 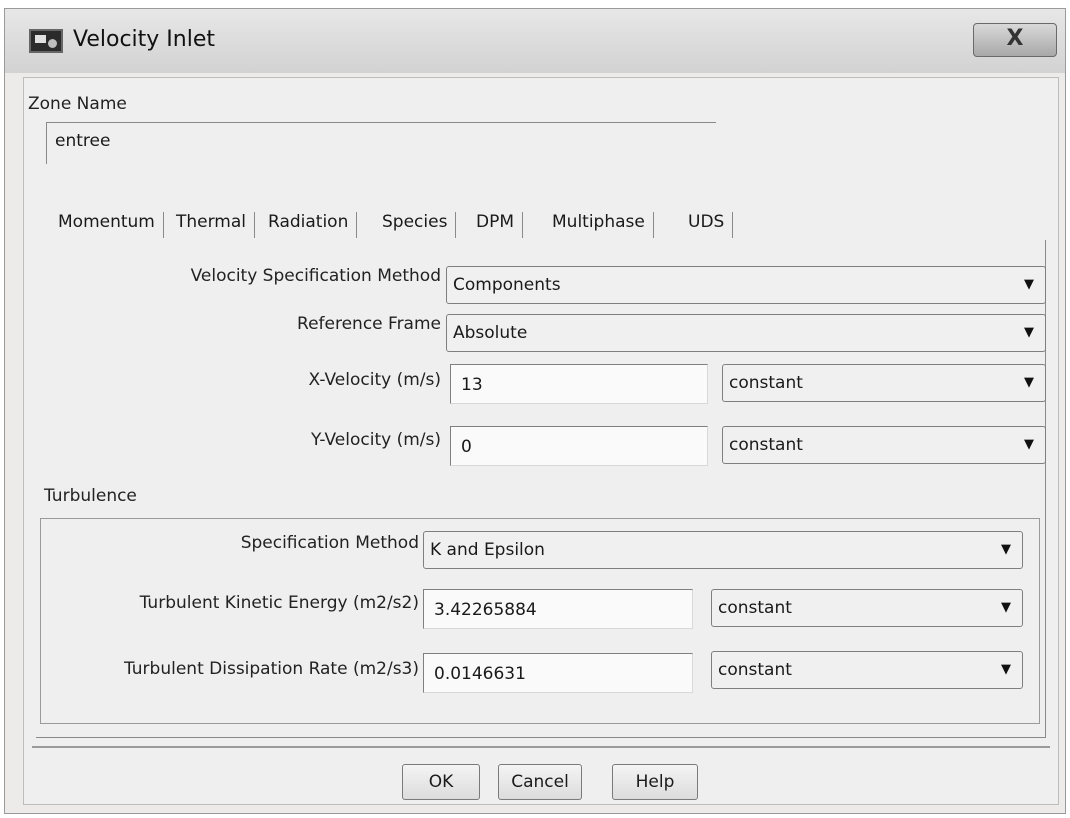 What do you see at coordinates (558, 609) in the screenshot?
I see `tke-input: 3.42265884` at bounding box center [558, 609].